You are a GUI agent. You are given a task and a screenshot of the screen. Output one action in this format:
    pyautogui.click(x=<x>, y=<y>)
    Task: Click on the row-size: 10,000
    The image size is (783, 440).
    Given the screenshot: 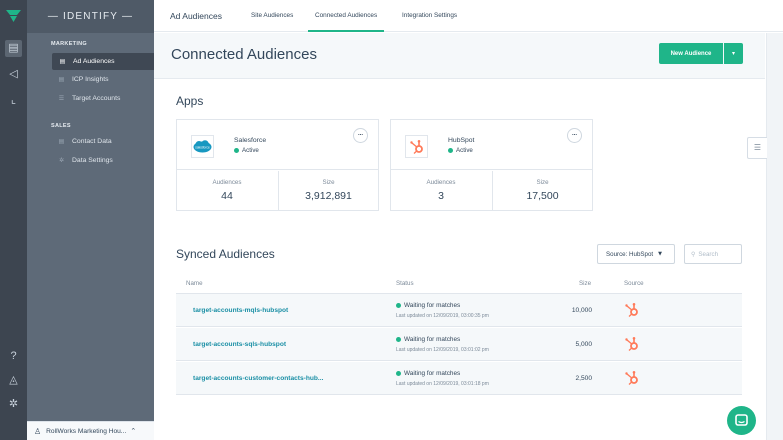 What is the action you would take?
    pyautogui.click(x=581, y=310)
    